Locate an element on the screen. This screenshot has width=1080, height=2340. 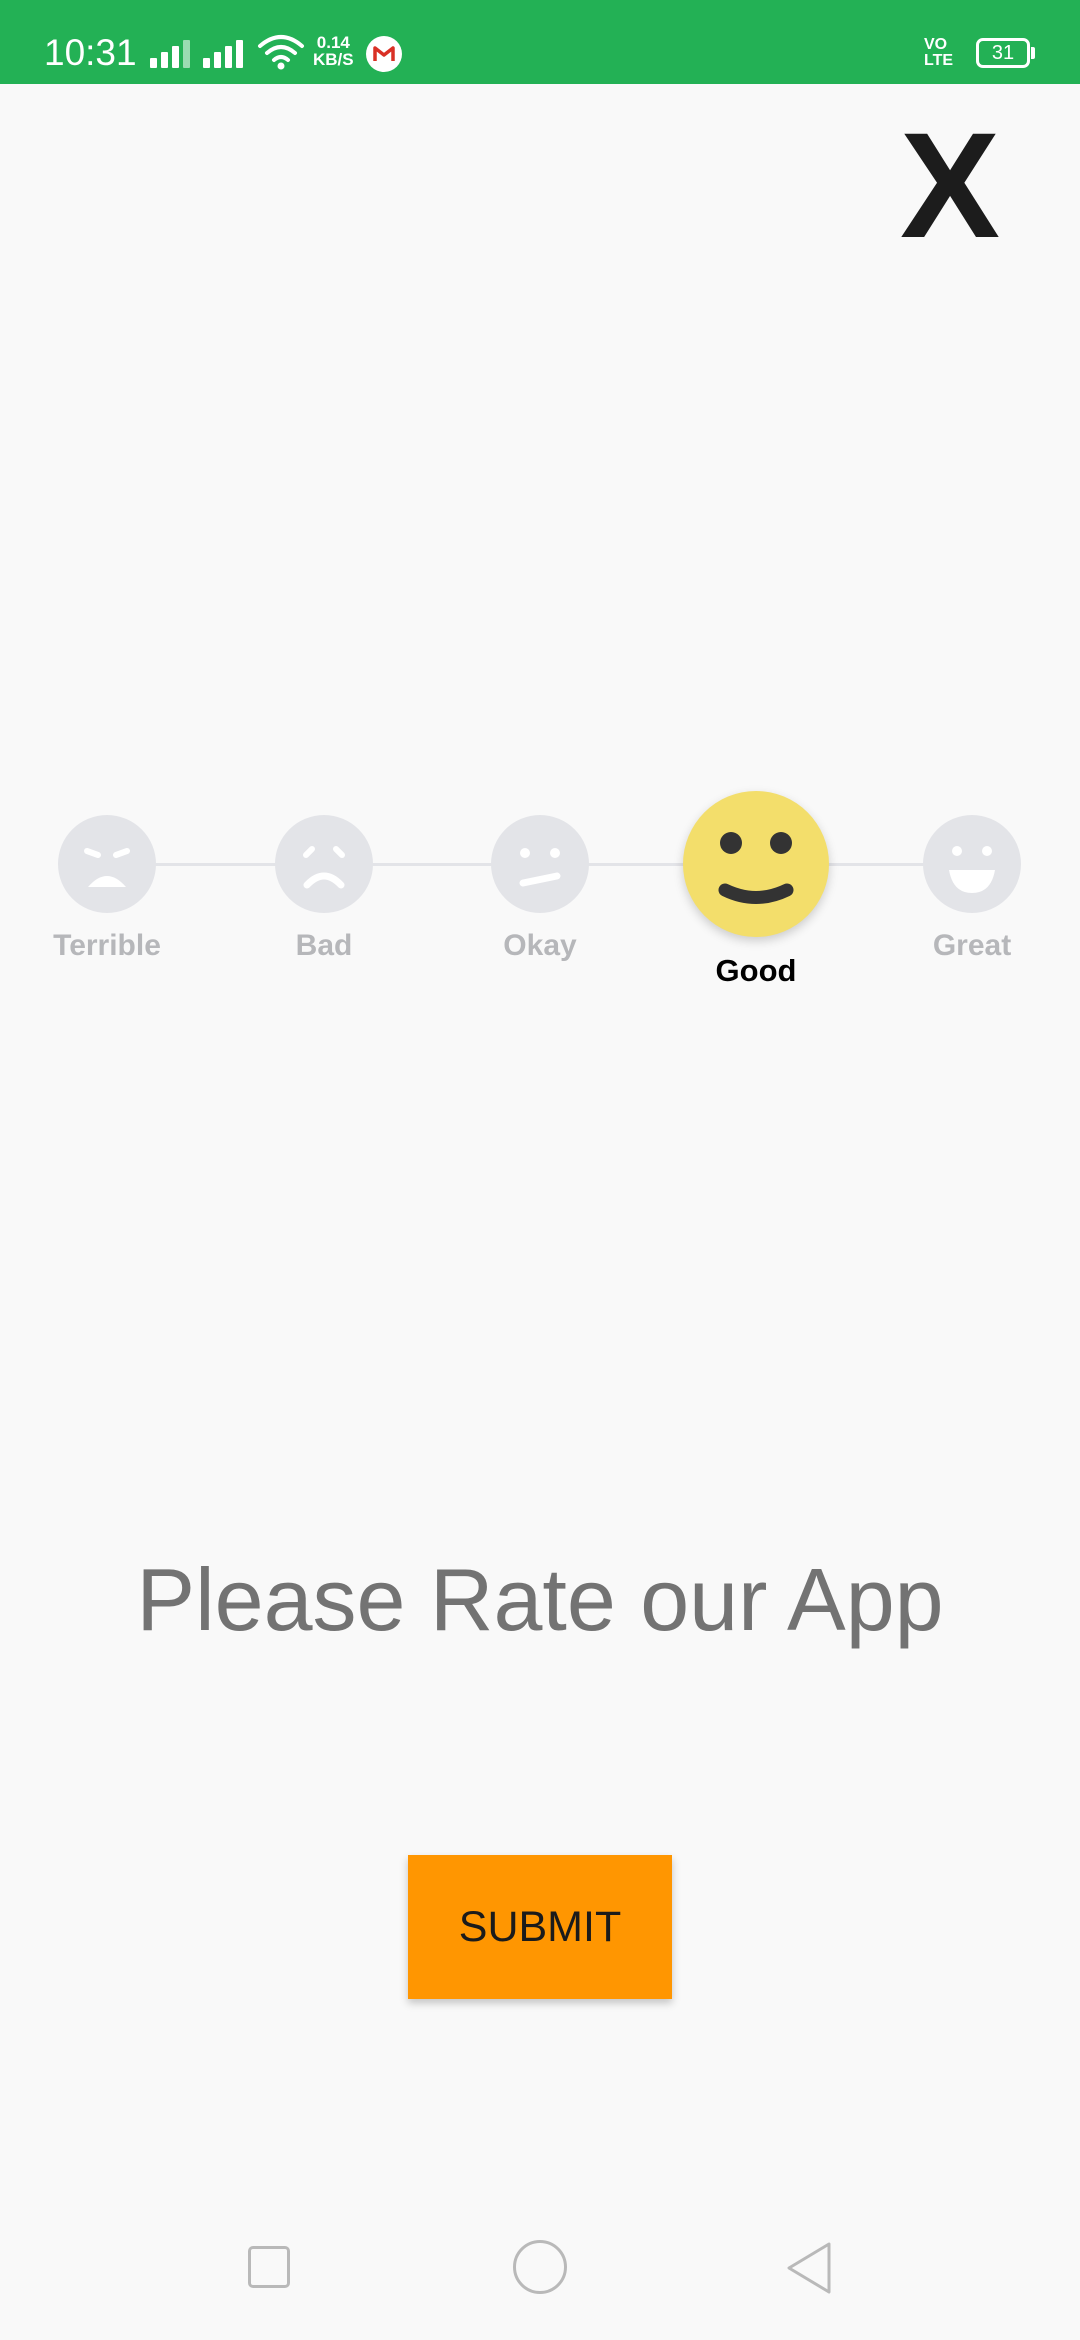
network-speed-unit: KB/S is located at coordinates (333, 59).